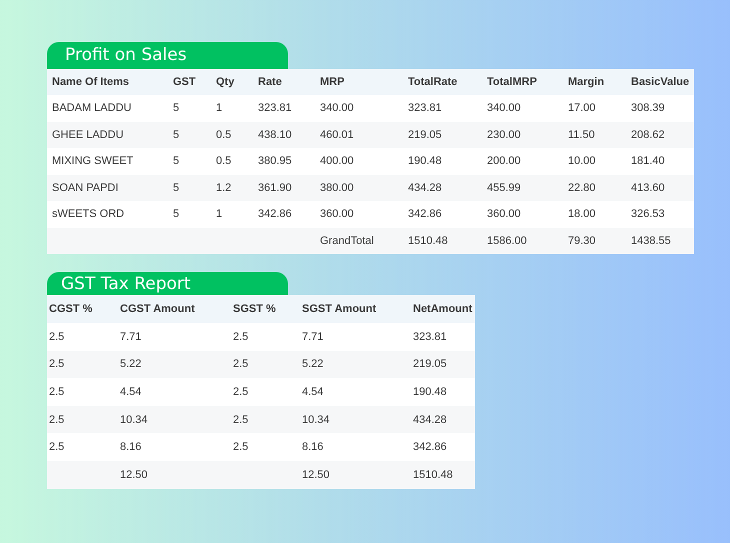 The image size is (730, 543). Describe the element at coordinates (337, 188) in the screenshot. I see `table-cell: 380.00` at that location.